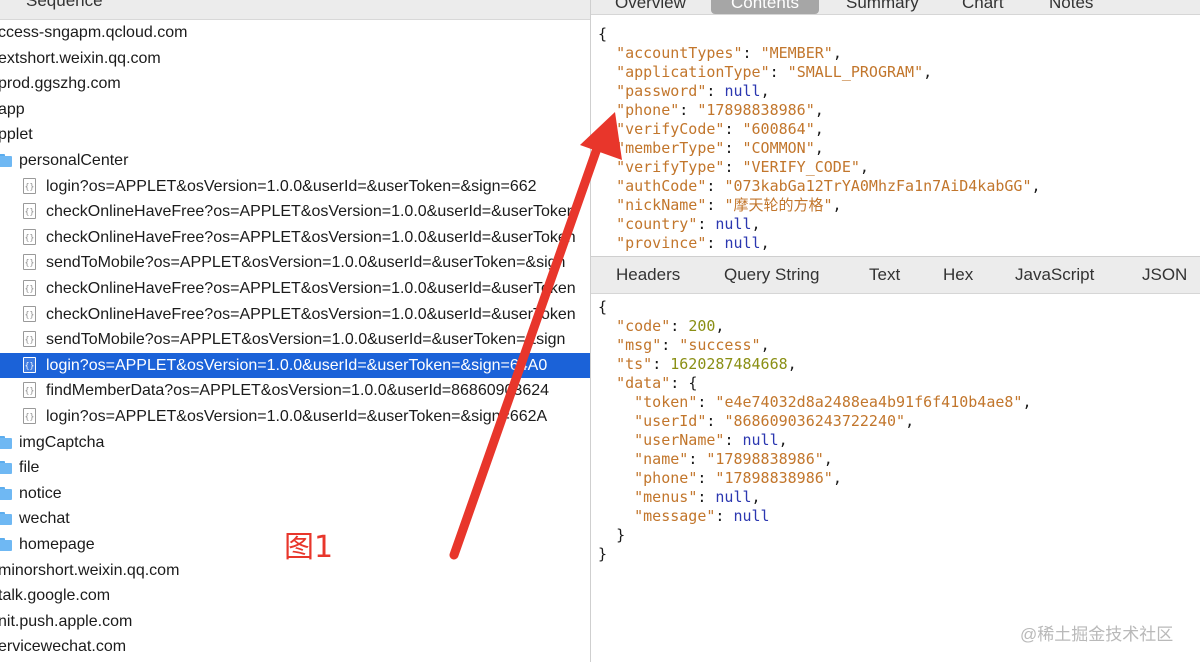 The height and width of the screenshot is (662, 1200). What do you see at coordinates (295, 467) in the screenshot?
I see `tree-folder-row: file` at bounding box center [295, 467].